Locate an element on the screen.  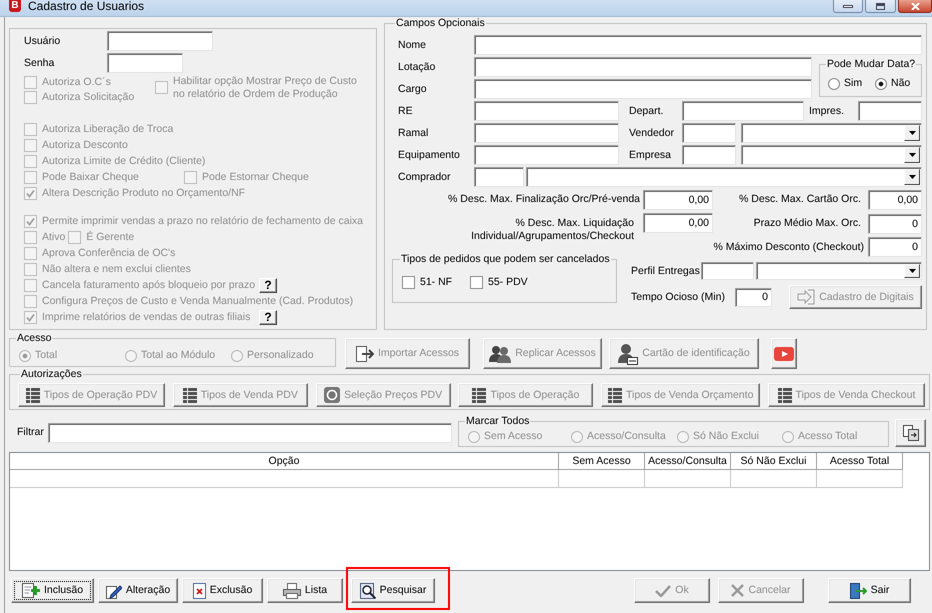
checkbox-label: Permite imprimir vendas a prazo no relatório de fechamento de caixa is located at coordinates (202, 221).